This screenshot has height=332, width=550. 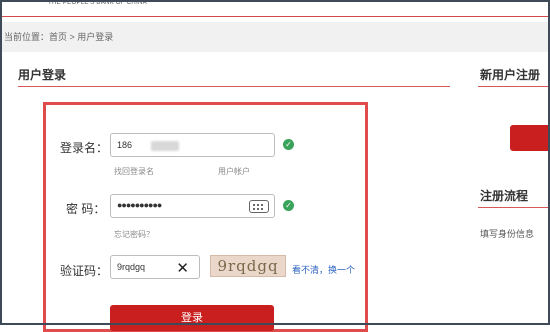 I want to click on captcha-image: 9rqdgq, so click(x=248, y=266).